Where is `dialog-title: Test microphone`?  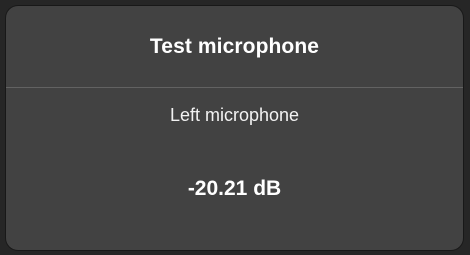 dialog-title: Test microphone is located at coordinates (234, 46).